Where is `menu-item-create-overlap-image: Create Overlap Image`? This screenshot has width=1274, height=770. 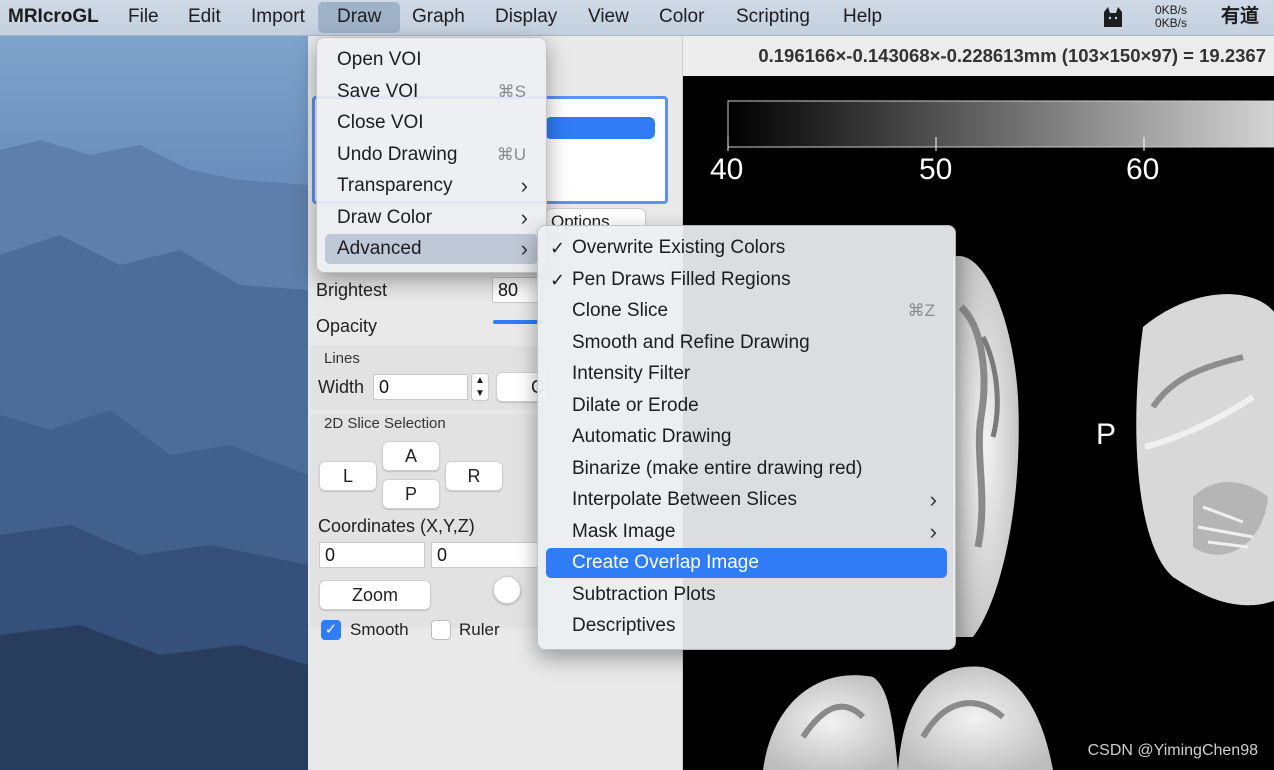
menu-item-create-overlap-image: Create Overlap Image is located at coordinates (746, 563).